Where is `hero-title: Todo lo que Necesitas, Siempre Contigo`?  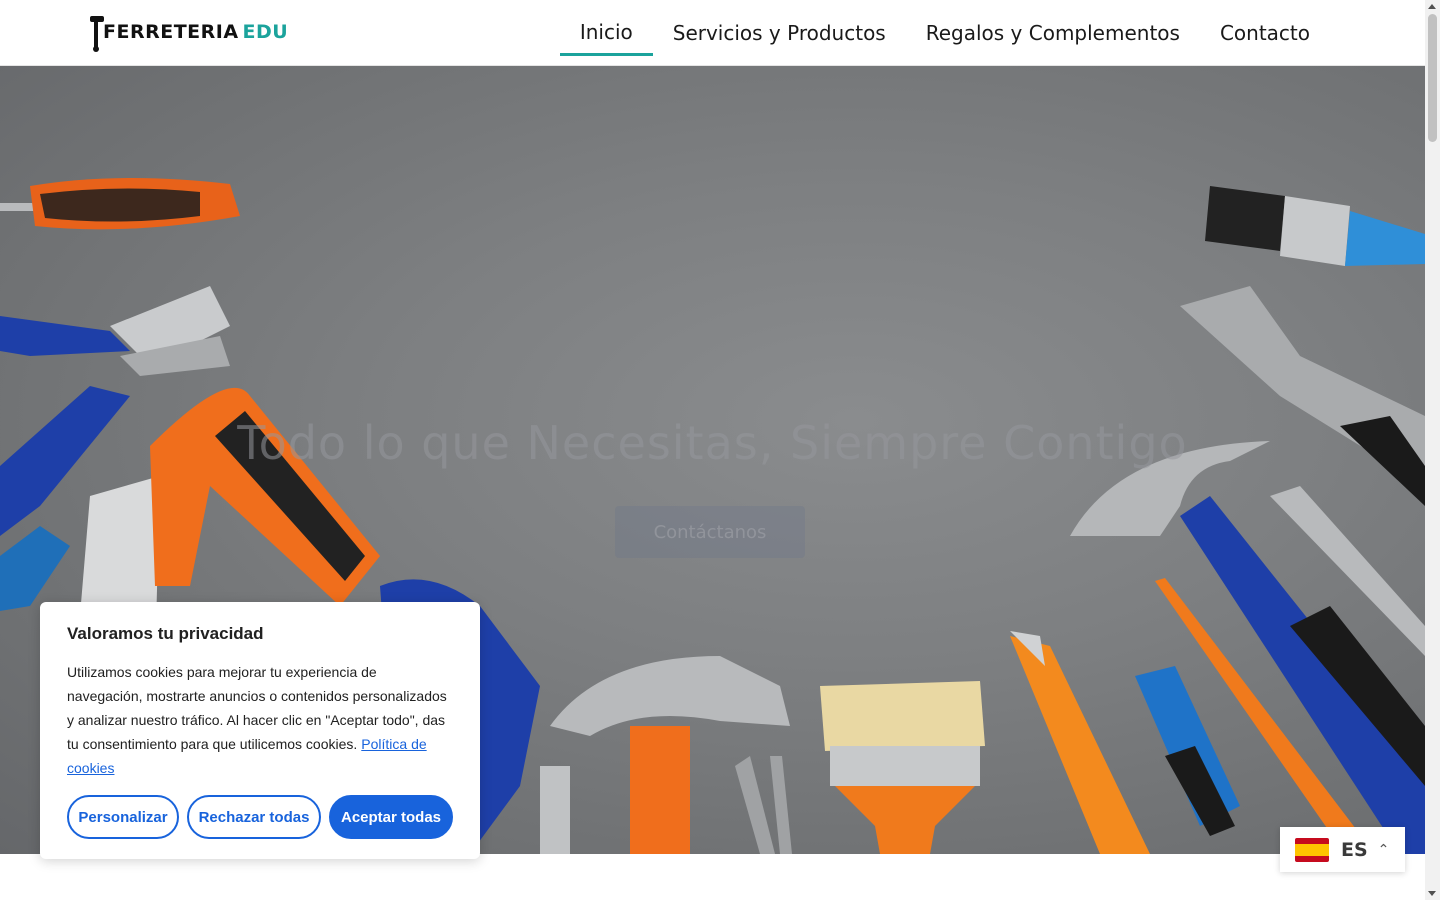
hero-title: Todo lo que Necesitas, Siempre Contigo is located at coordinates (712, 443).